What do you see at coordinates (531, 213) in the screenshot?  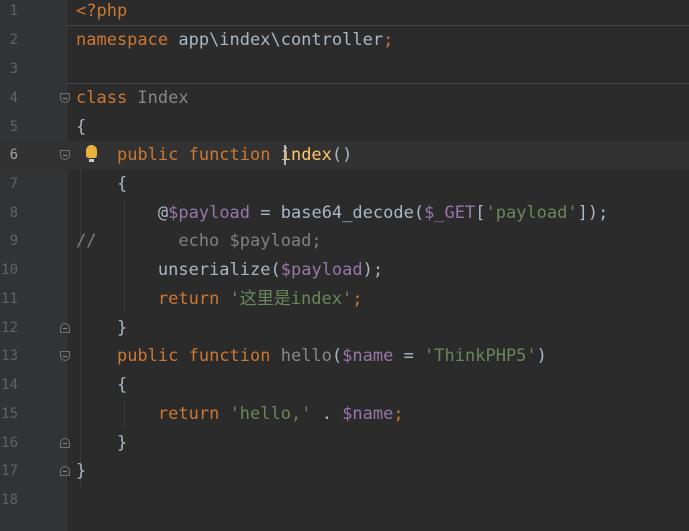 I see `string-literal: 'payload'` at bounding box center [531, 213].